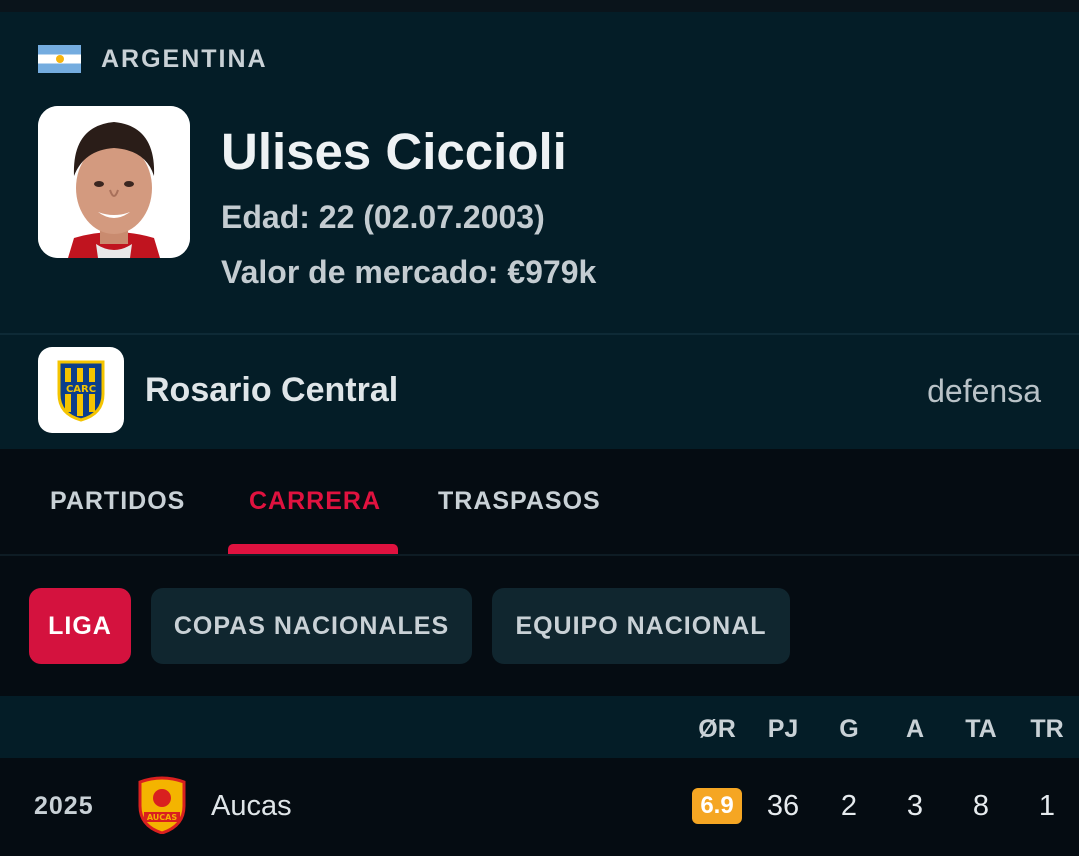  What do you see at coordinates (117, 501) in the screenshot?
I see `tab-partidos: PARTIDOS` at bounding box center [117, 501].